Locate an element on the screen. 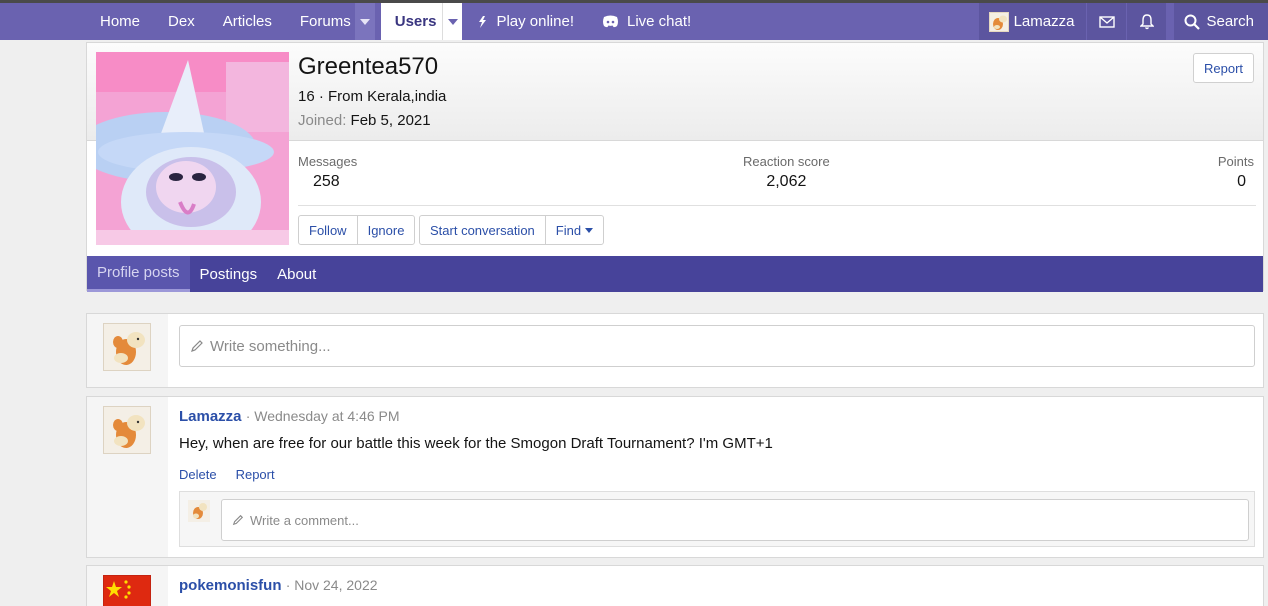 The height and width of the screenshot is (606, 1268). stat-reaction-value: 2,062 is located at coordinates (786, 182).